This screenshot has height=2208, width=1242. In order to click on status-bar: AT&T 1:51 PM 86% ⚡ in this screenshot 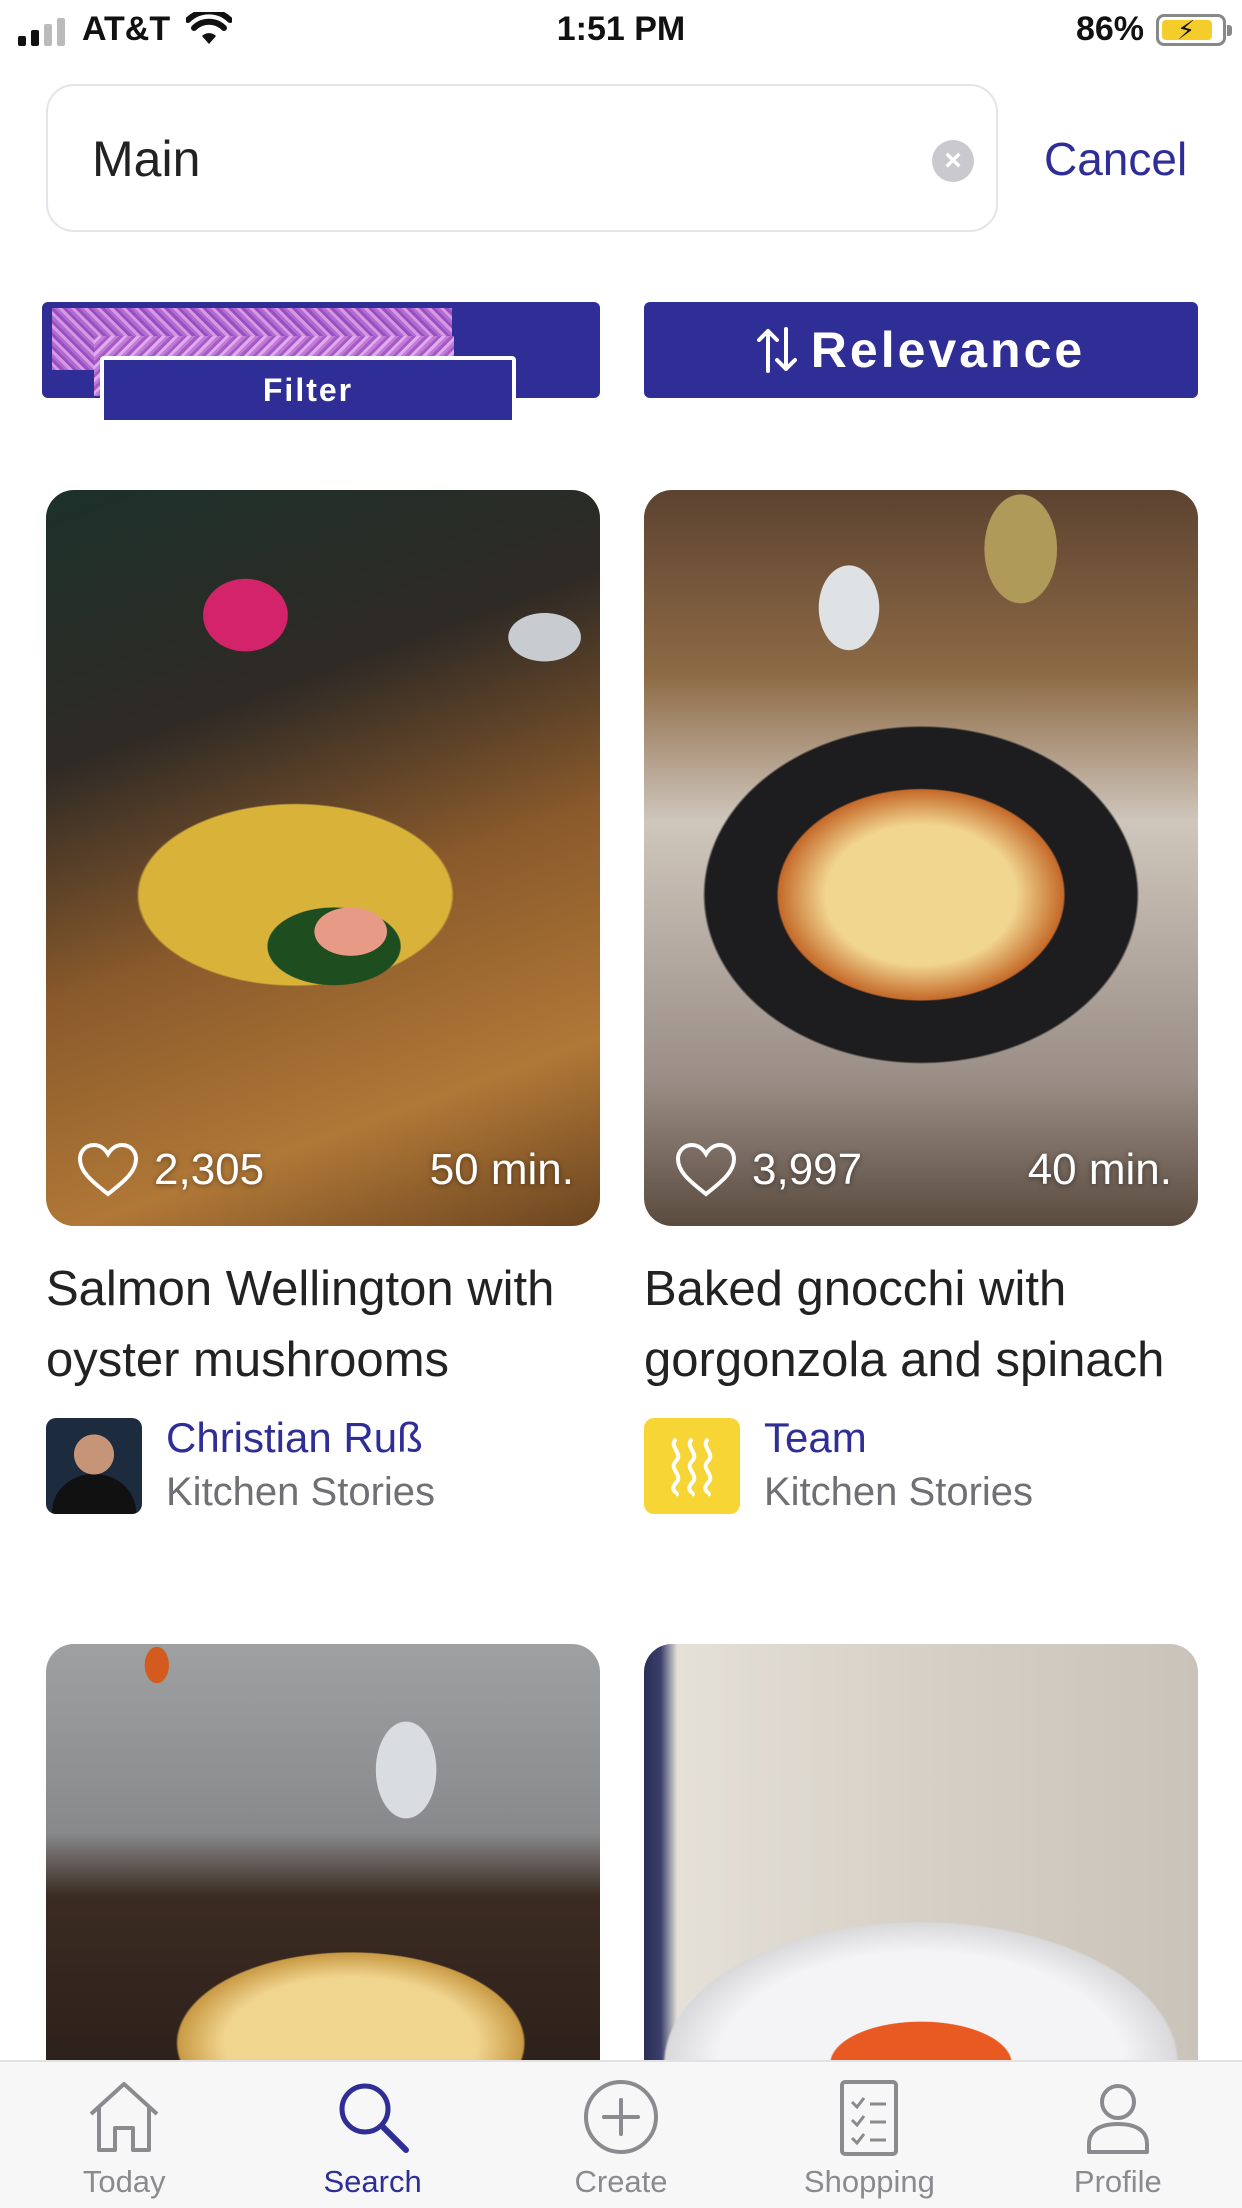, I will do `click(621, 30)`.